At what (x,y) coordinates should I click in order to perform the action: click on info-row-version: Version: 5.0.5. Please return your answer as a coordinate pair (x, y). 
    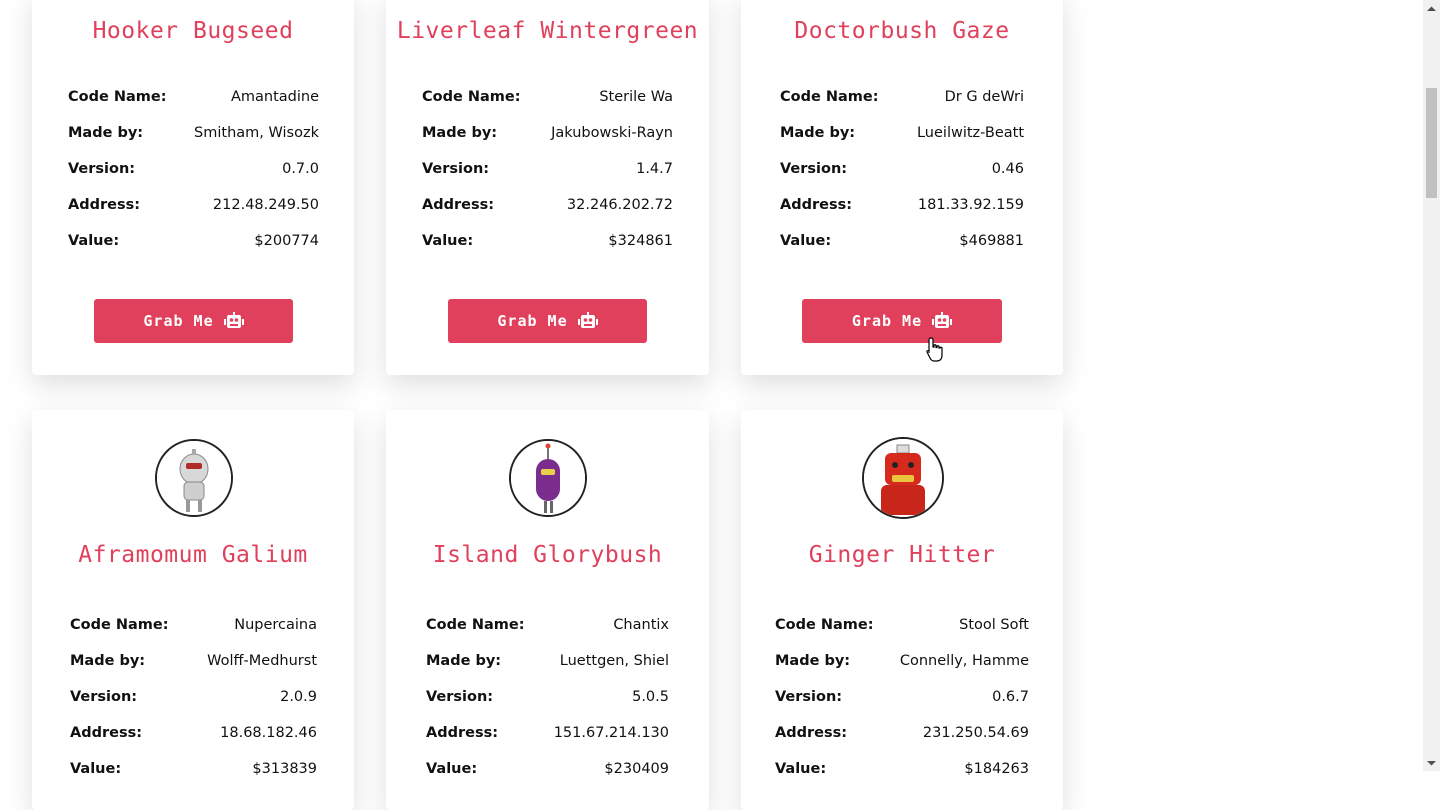
    Looking at the image, I should click on (547, 697).